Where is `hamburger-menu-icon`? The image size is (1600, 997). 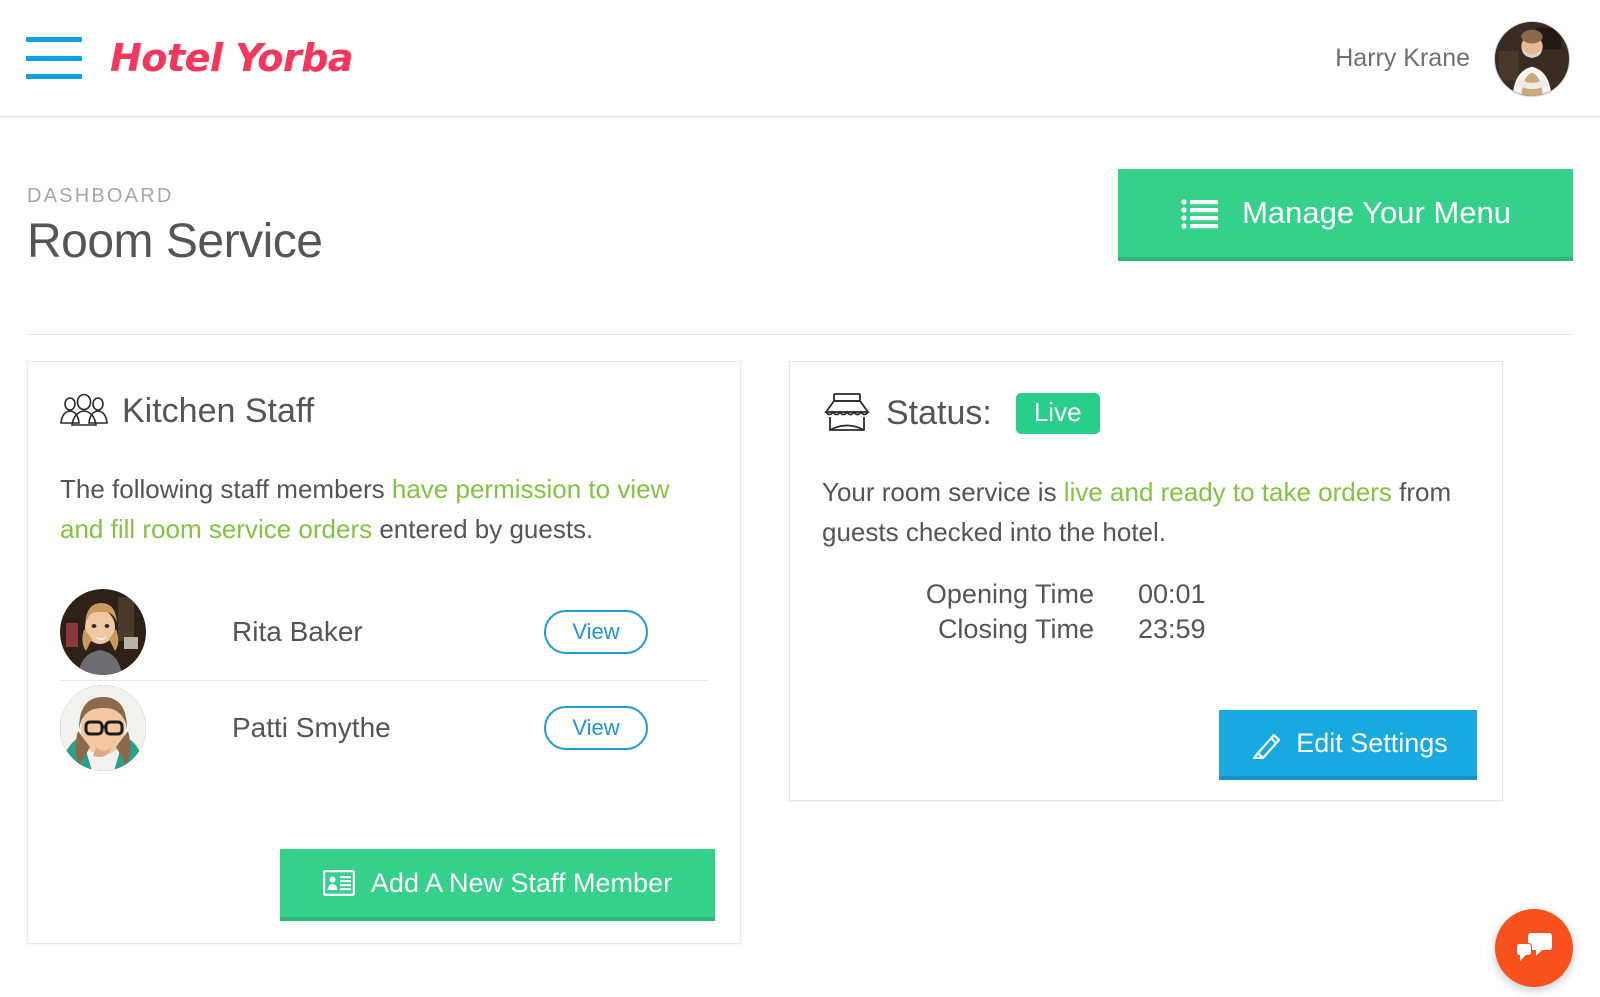 hamburger-menu-icon is located at coordinates (54, 58).